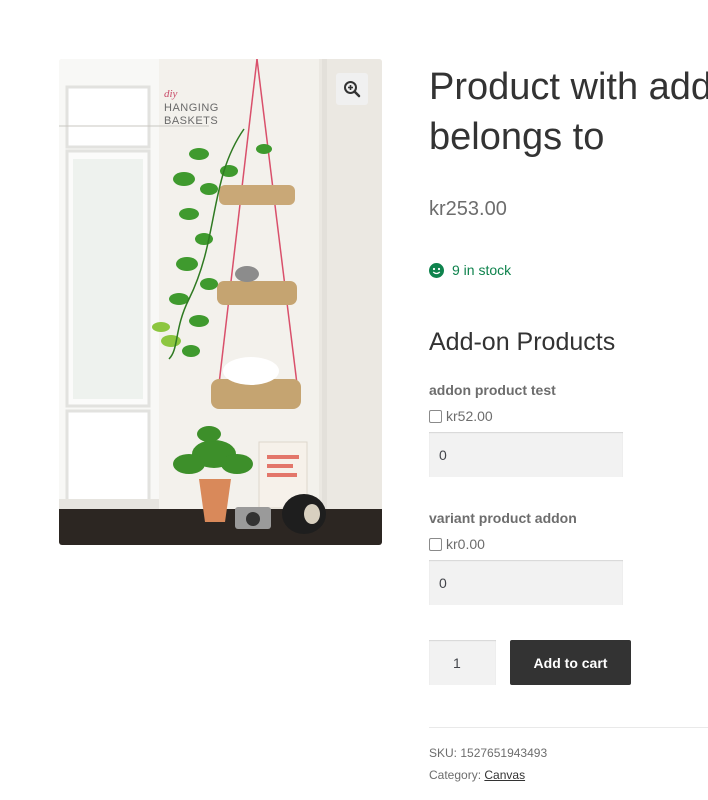  I want to click on addon-name: addon product test, so click(492, 390).